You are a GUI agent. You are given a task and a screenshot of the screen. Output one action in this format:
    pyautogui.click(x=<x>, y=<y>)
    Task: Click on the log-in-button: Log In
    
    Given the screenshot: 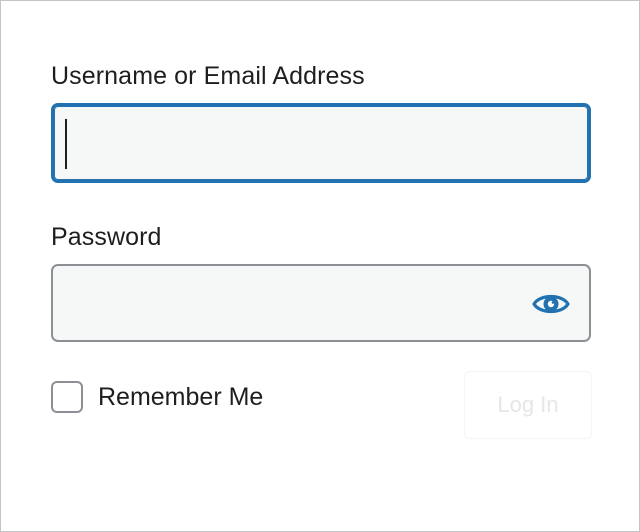 What is the action you would take?
    pyautogui.click(x=528, y=405)
    